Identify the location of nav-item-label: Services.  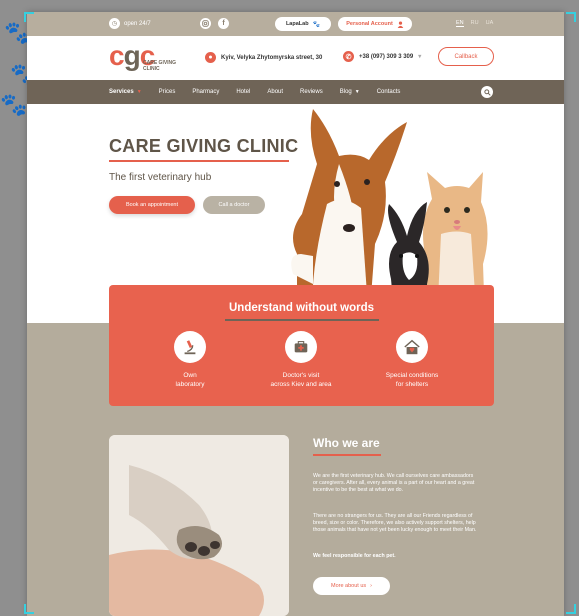
(121, 92).